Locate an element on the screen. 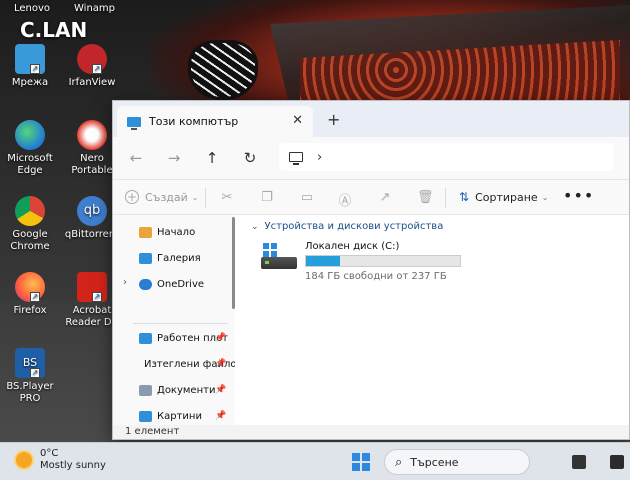 Image resolution: width=630 pixels, height=480 pixels. address-bar: › is located at coordinates (446, 157).